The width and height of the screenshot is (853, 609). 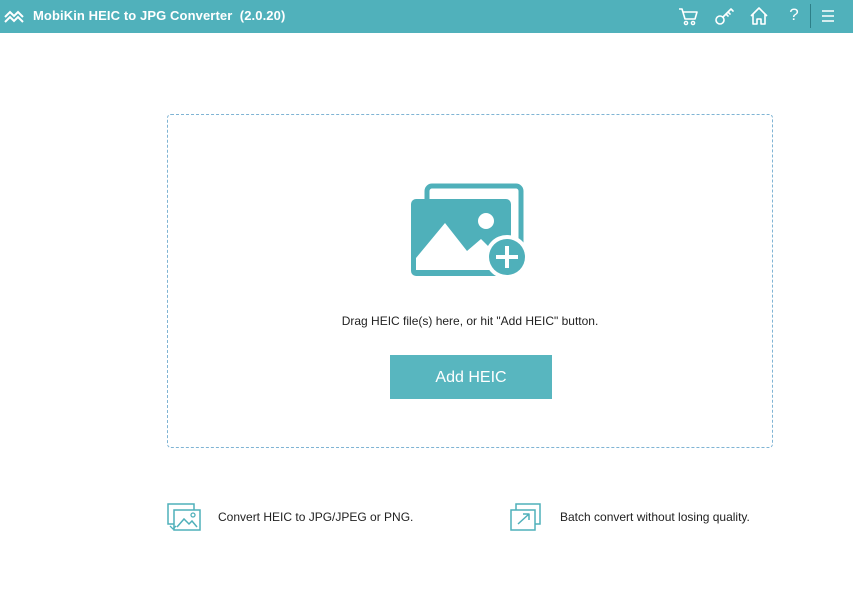 What do you see at coordinates (794, 16) in the screenshot?
I see `help-icon: ?` at bounding box center [794, 16].